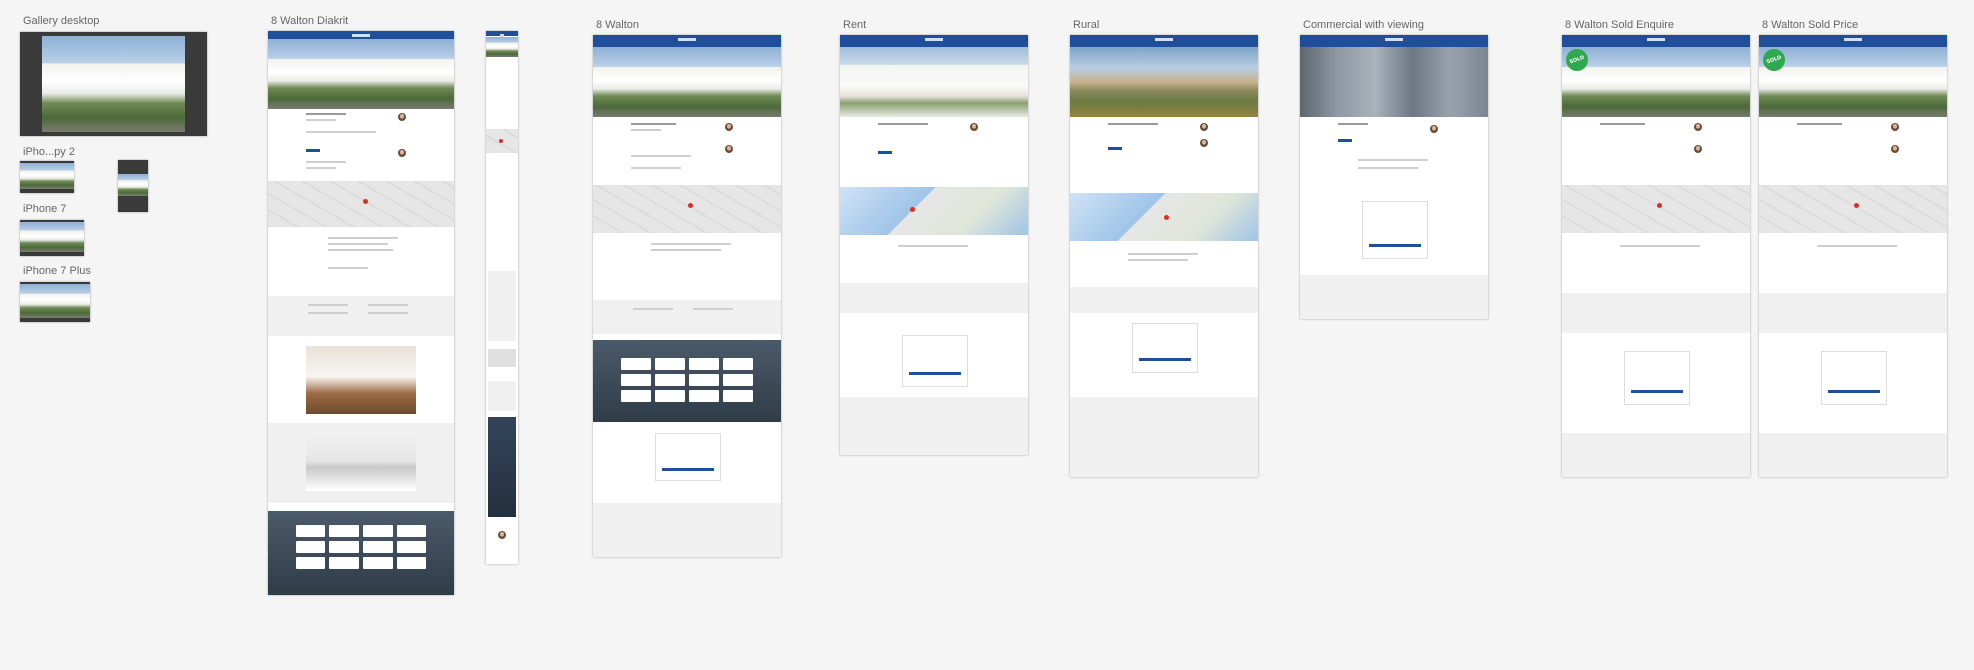 The width and height of the screenshot is (1974, 670). I want to click on artboard-label-walton-diakrit: 8 Walton Diakrit, so click(309, 21).